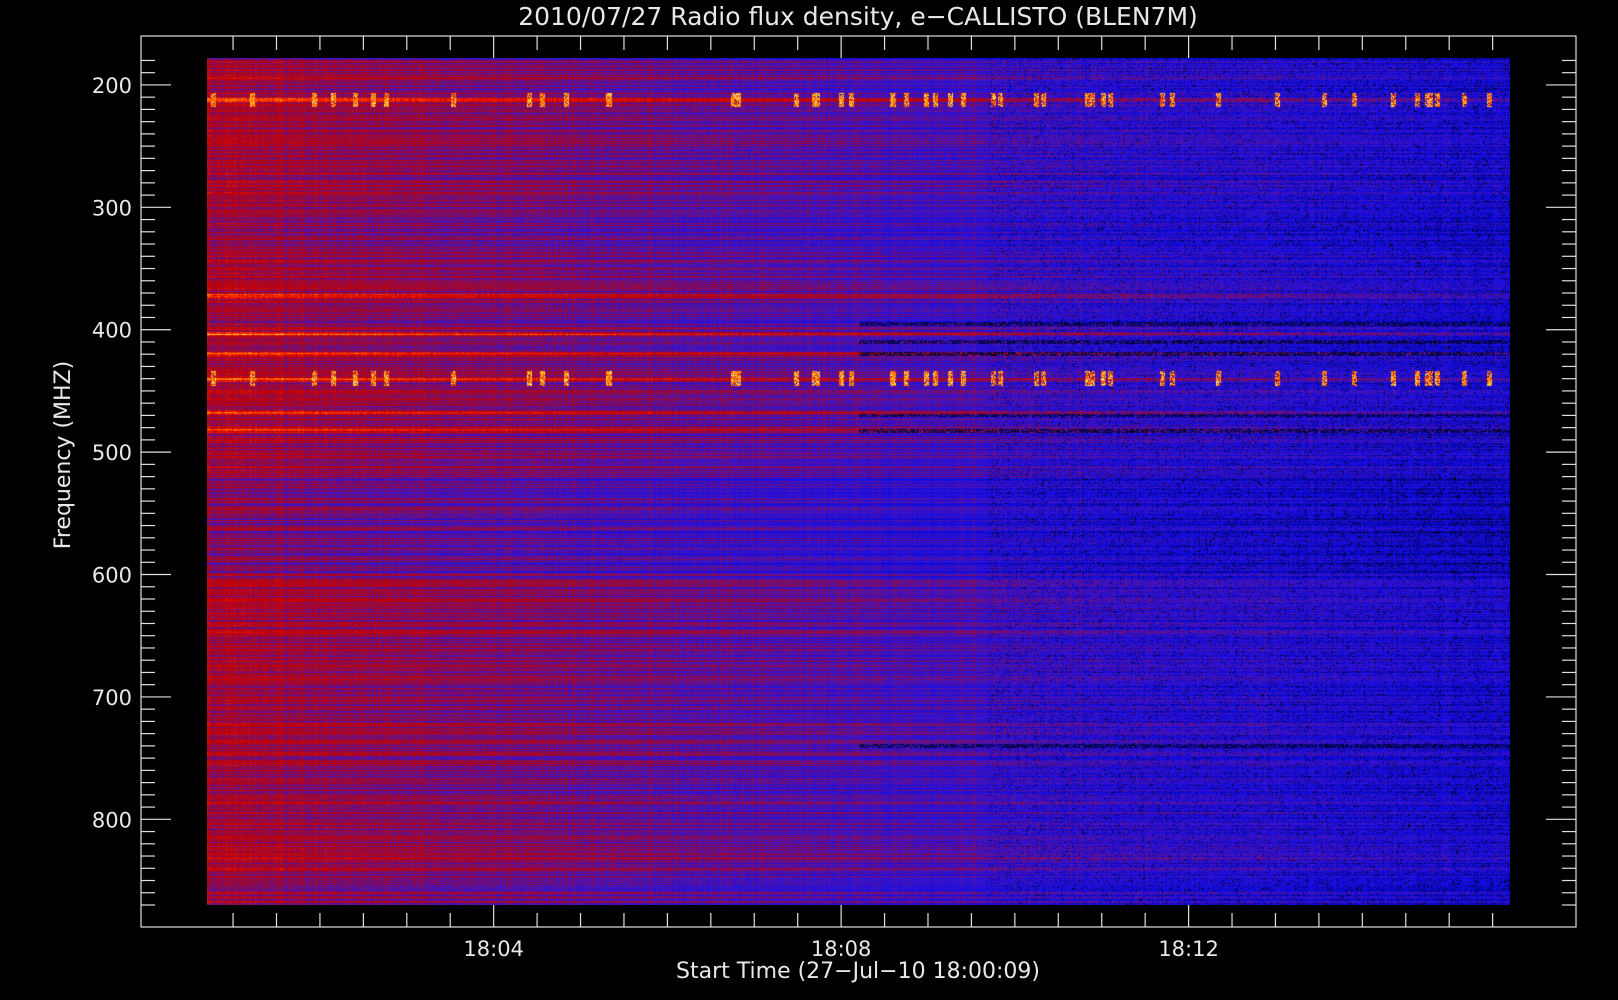 Image resolution: width=1618 pixels, height=1000 pixels. I want to click on x-tick-label: 18:04, so click(493, 949).